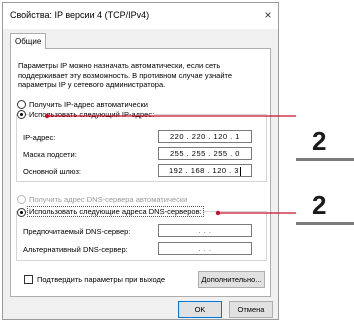  I want to click on callout-badge-ip: 2, so click(325, 143).